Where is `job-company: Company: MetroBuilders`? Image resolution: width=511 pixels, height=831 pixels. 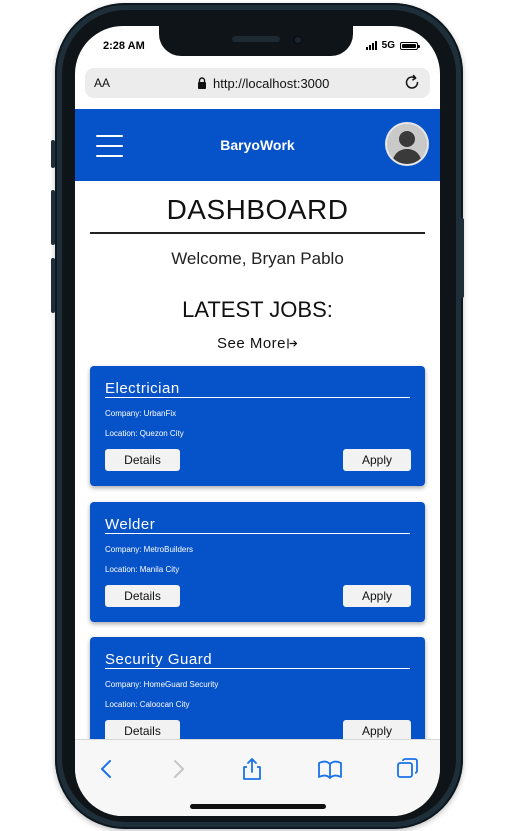
job-company: Company: MetroBuilders is located at coordinates (149, 549).